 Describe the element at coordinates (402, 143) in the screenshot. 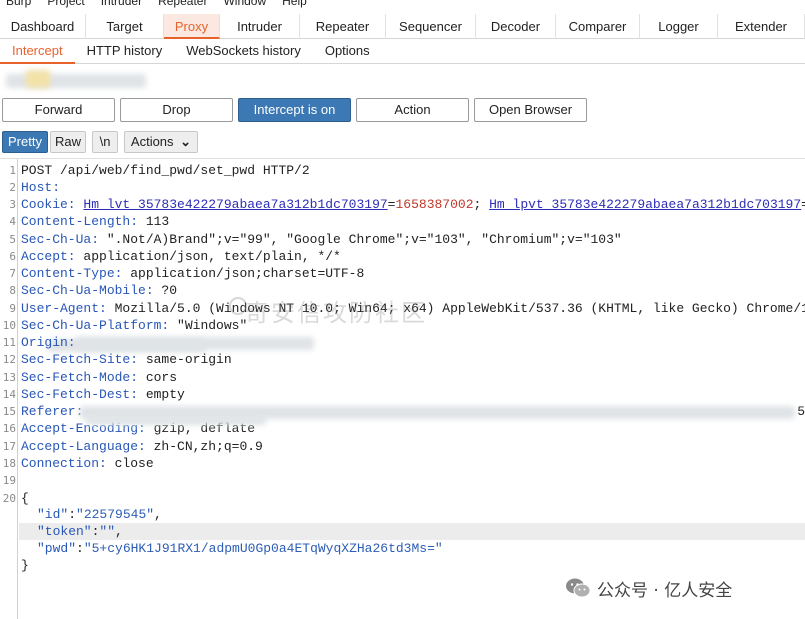

I see `message-view-bar: Pretty Raw \n Actions ⌄` at that location.